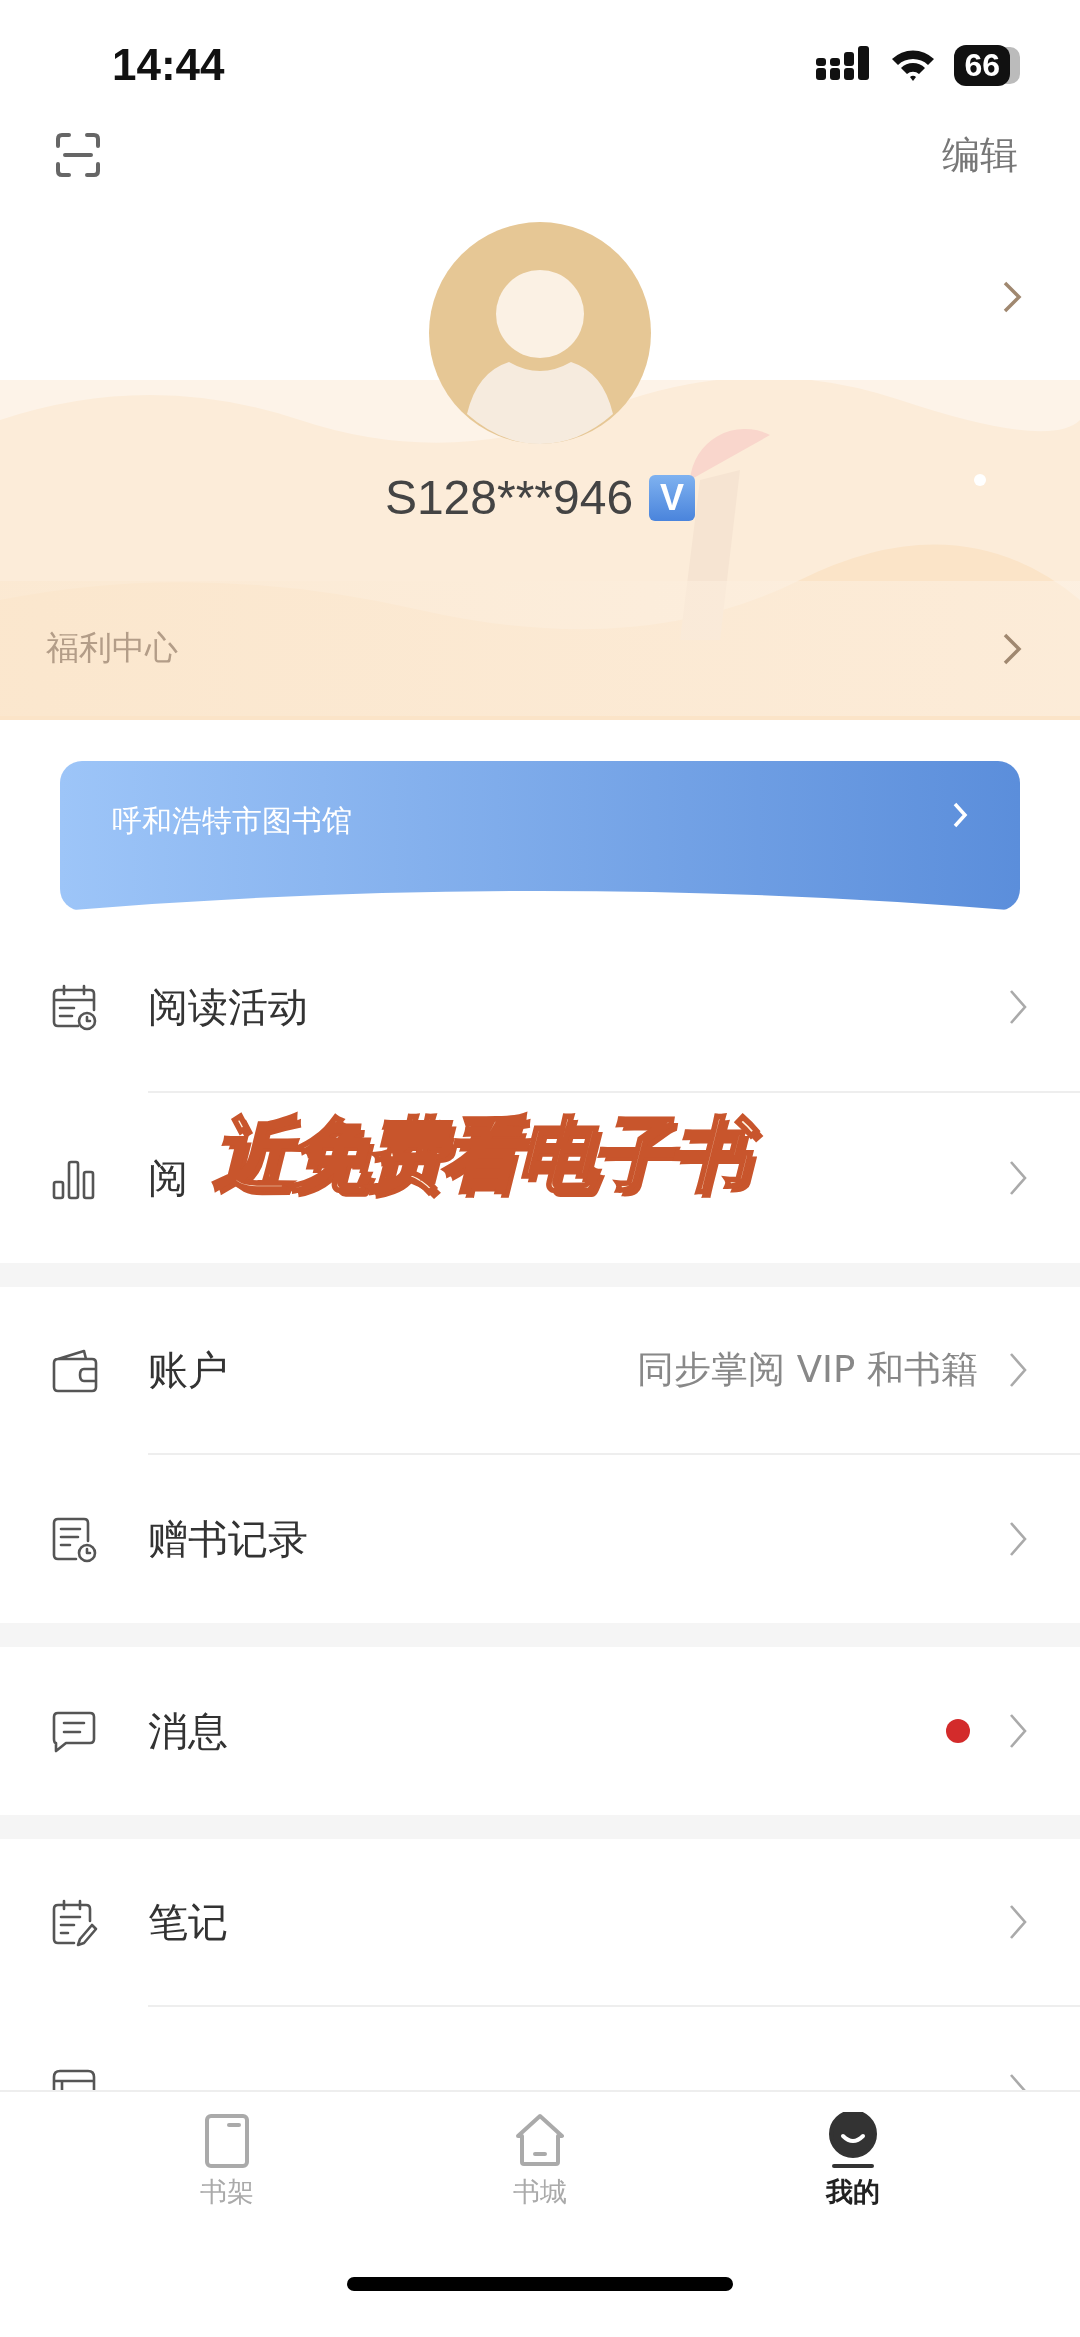 This screenshot has height=2337, width=1080. I want to click on menu-item: 账户, so click(188, 1370).